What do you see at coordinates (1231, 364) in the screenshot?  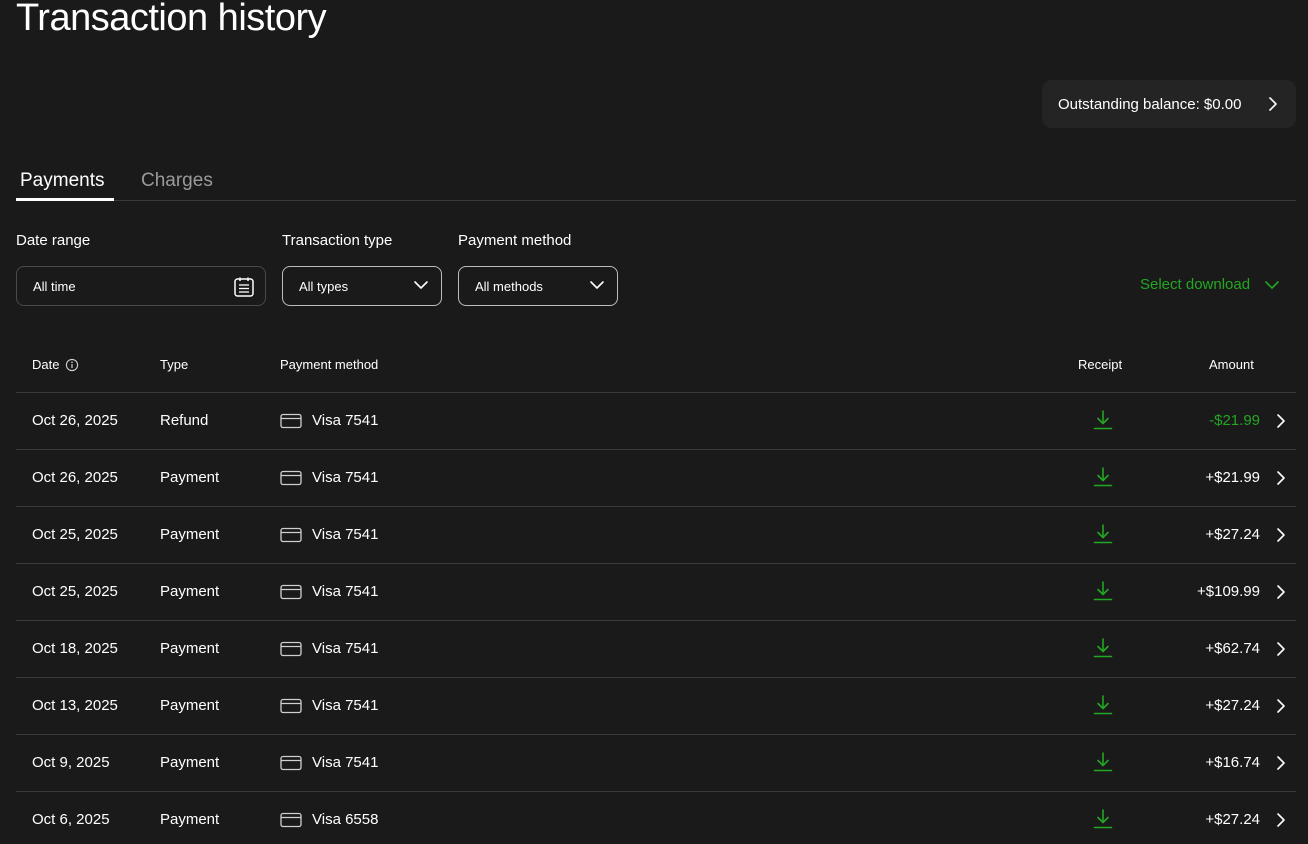 I see `column-header-amount: Amount` at bounding box center [1231, 364].